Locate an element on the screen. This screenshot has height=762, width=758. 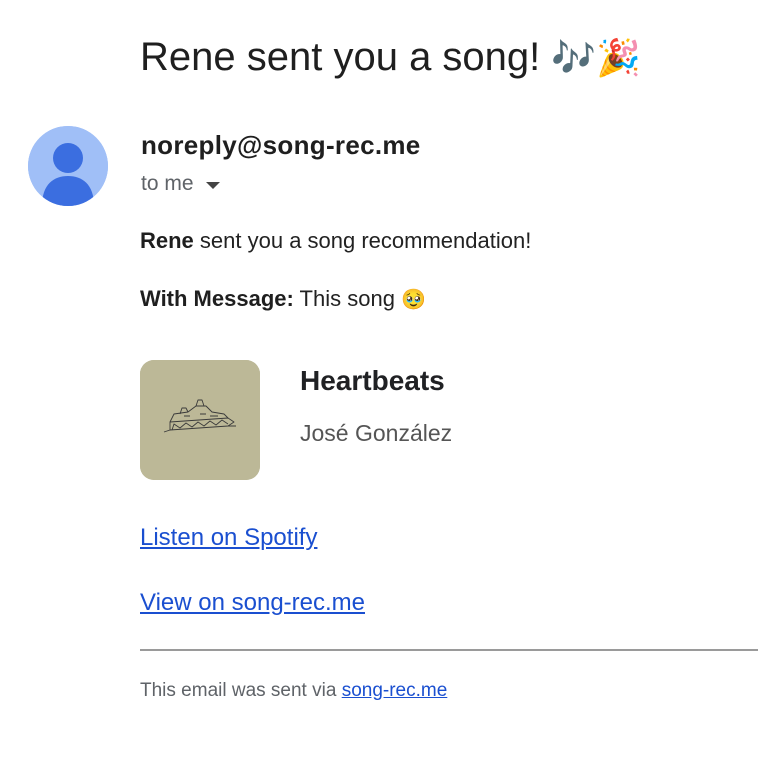
recipient-details-toggle: to me is located at coordinates (180, 184).